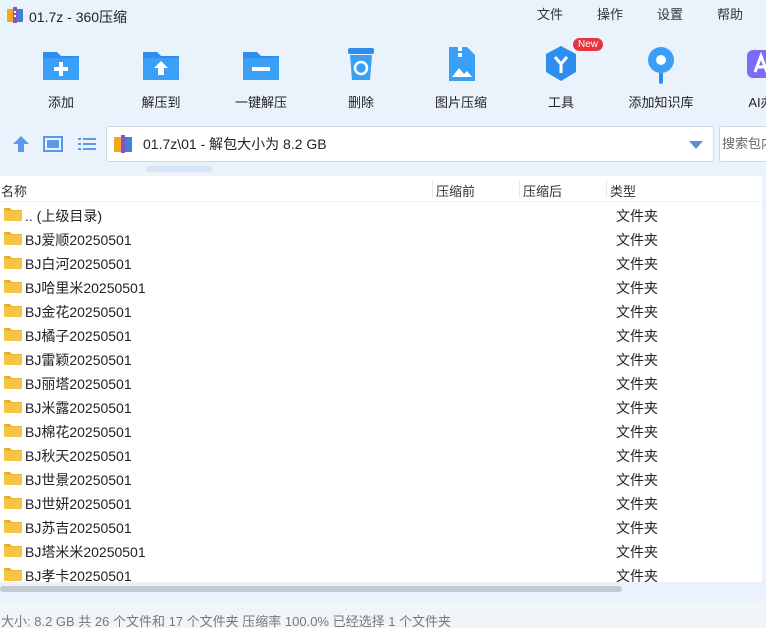 This screenshot has width=766, height=628. I want to click on ai-icon, so click(756, 64).